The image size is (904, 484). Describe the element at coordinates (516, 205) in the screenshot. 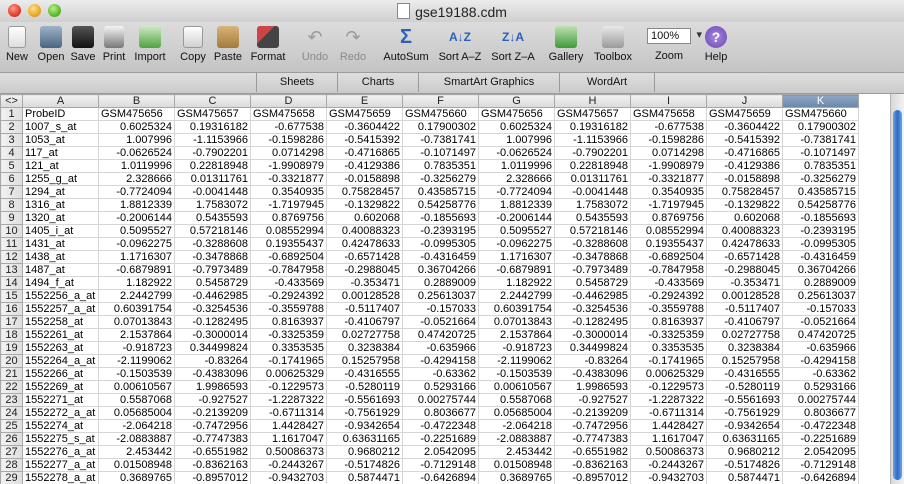

I see `cell: 1.8812339` at that location.